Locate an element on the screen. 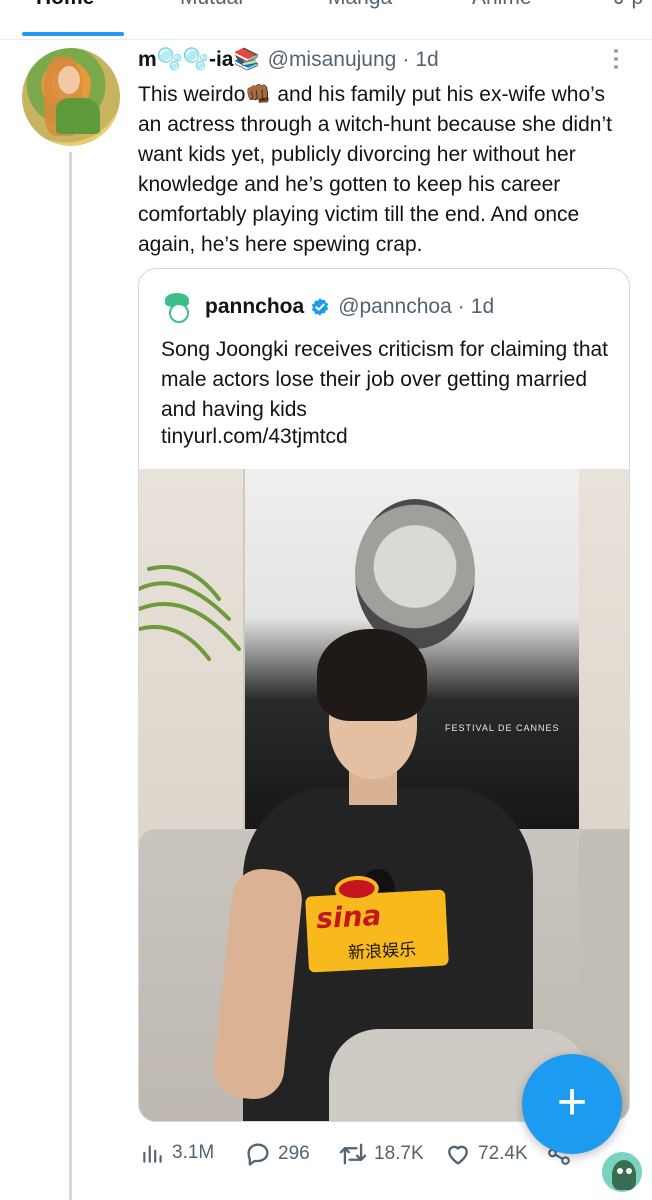 This screenshot has height=1200, width=652. top-tab-bar: Home Mutual Manga Anime J-p is located at coordinates (326, 20).